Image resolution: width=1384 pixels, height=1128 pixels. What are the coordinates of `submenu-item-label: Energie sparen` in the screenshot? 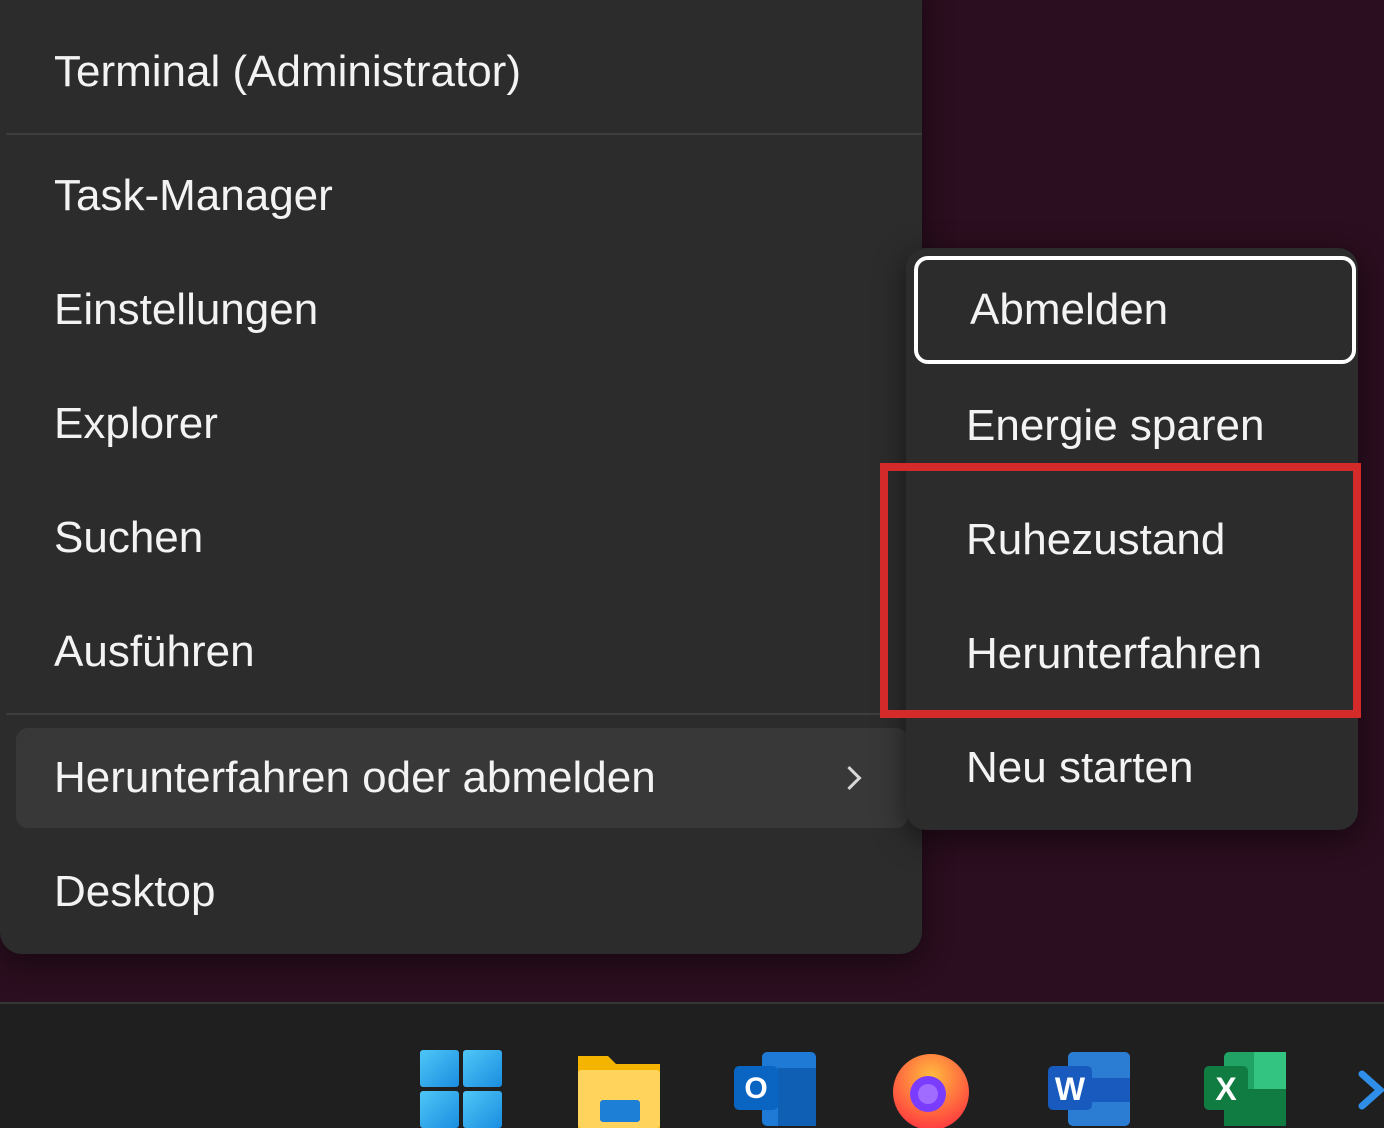 It's located at (1115, 425).